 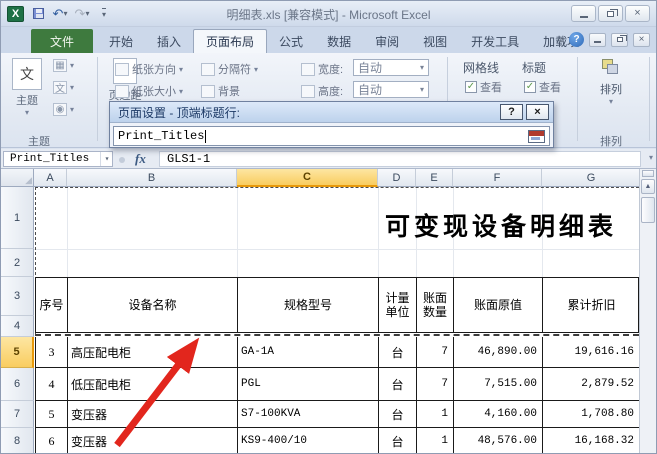 What do you see at coordinates (62, 41) in the screenshot?
I see `tab-file: 文件` at bounding box center [62, 41].